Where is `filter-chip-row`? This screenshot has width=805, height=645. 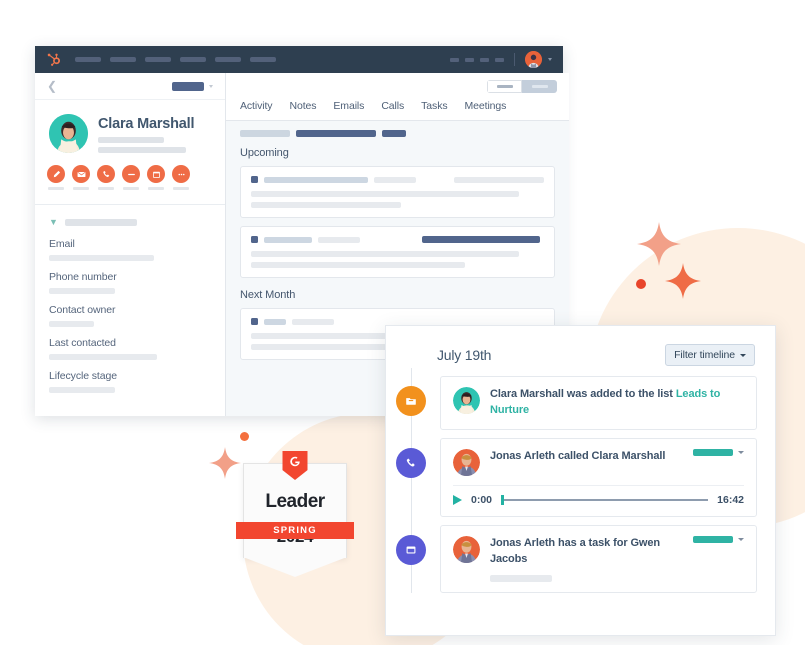
filter-chip-row is located at coordinates (397, 133).